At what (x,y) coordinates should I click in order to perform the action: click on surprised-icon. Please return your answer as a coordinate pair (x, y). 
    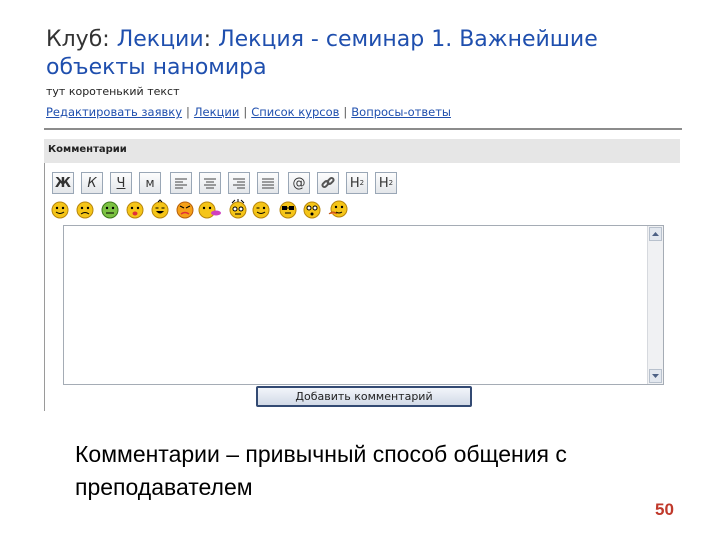
    Looking at the image, I should click on (312, 209).